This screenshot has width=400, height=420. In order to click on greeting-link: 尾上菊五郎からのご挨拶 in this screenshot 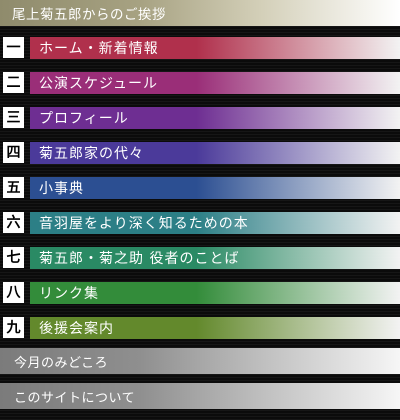, I will do `click(200, 13)`.